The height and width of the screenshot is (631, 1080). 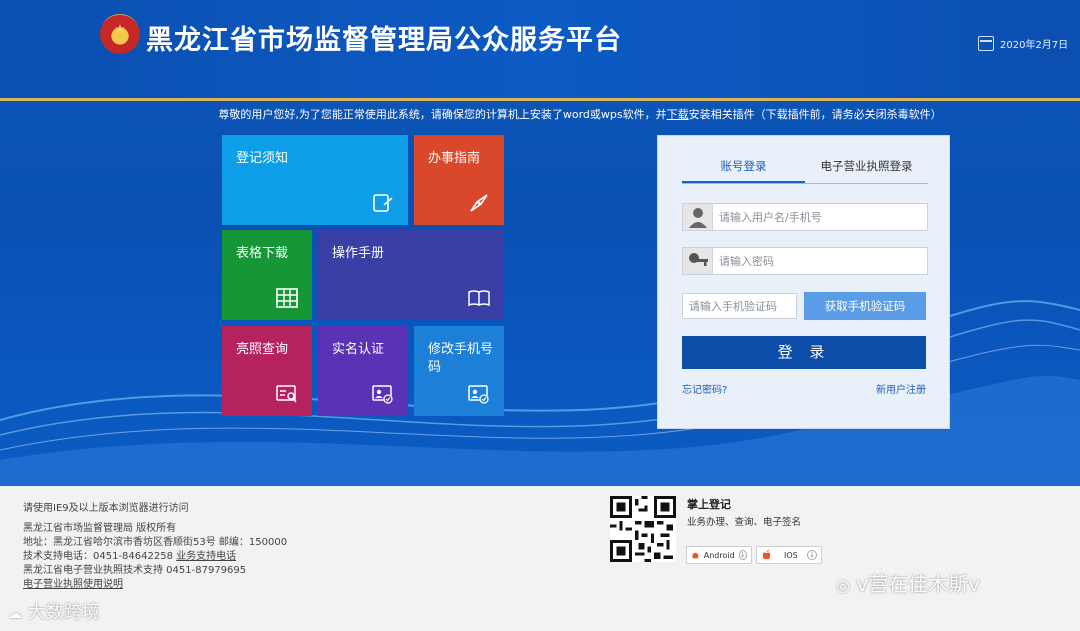 What do you see at coordinates (262, 158) in the screenshot?
I see `tile-label: 登记须知` at bounding box center [262, 158].